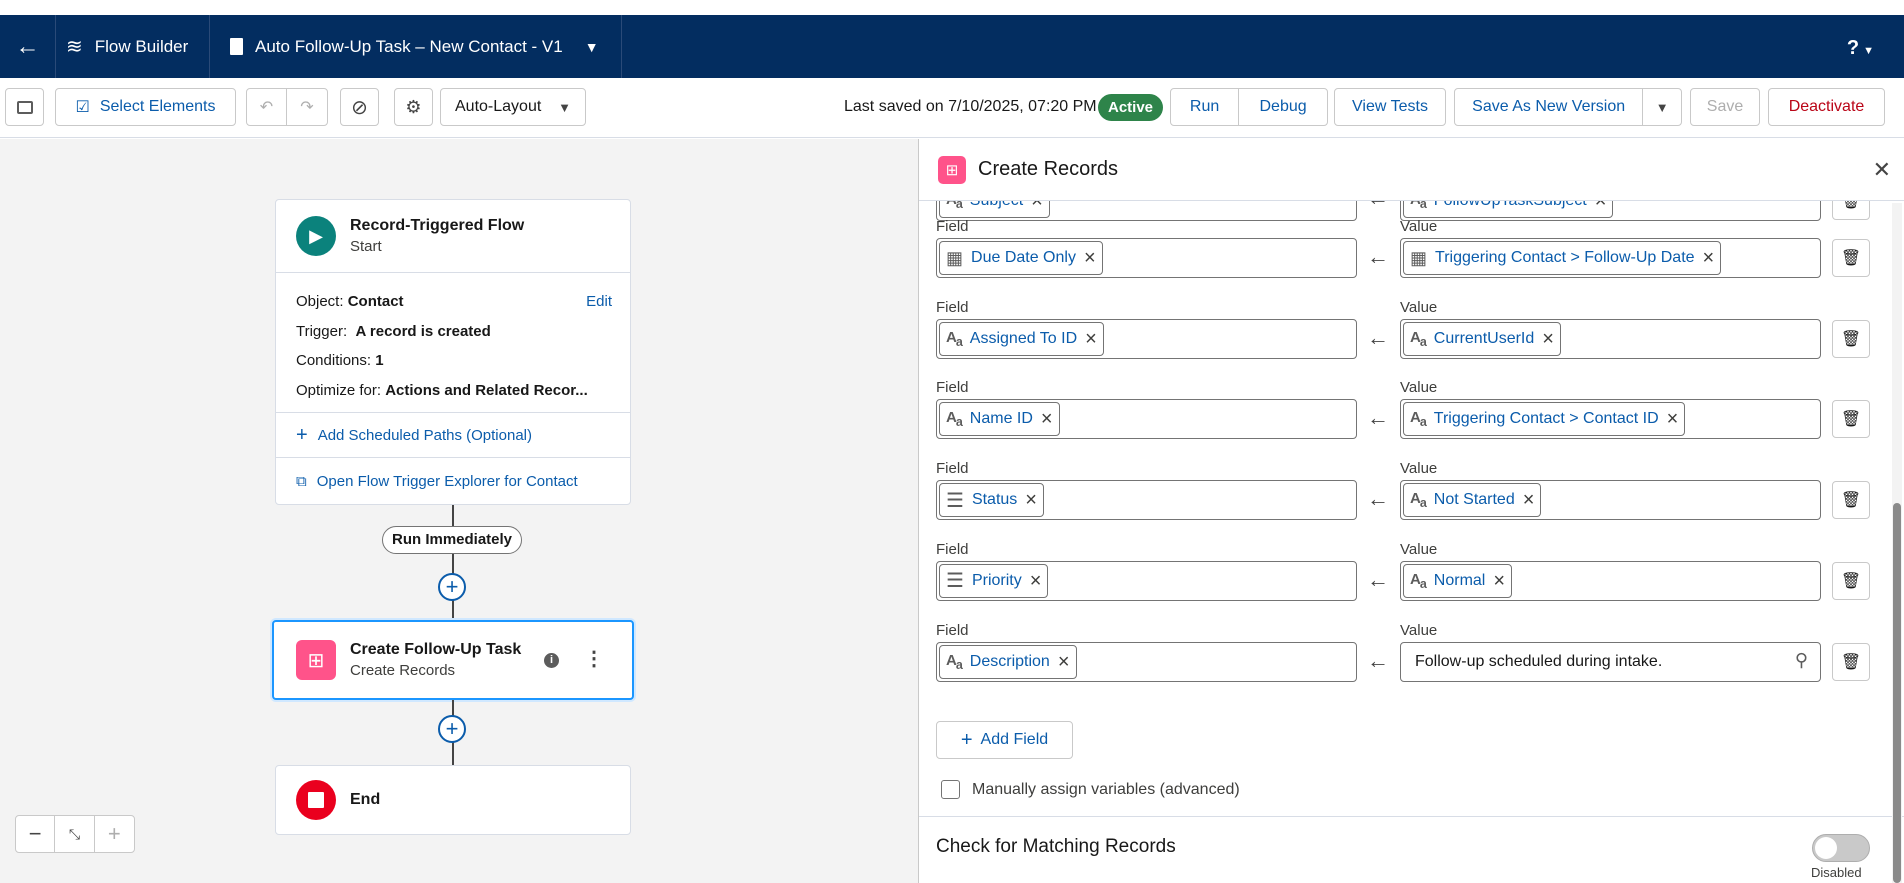 This screenshot has height=883, width=1904. I want to click on help-menu: ? ▼, so click(1860, 48).